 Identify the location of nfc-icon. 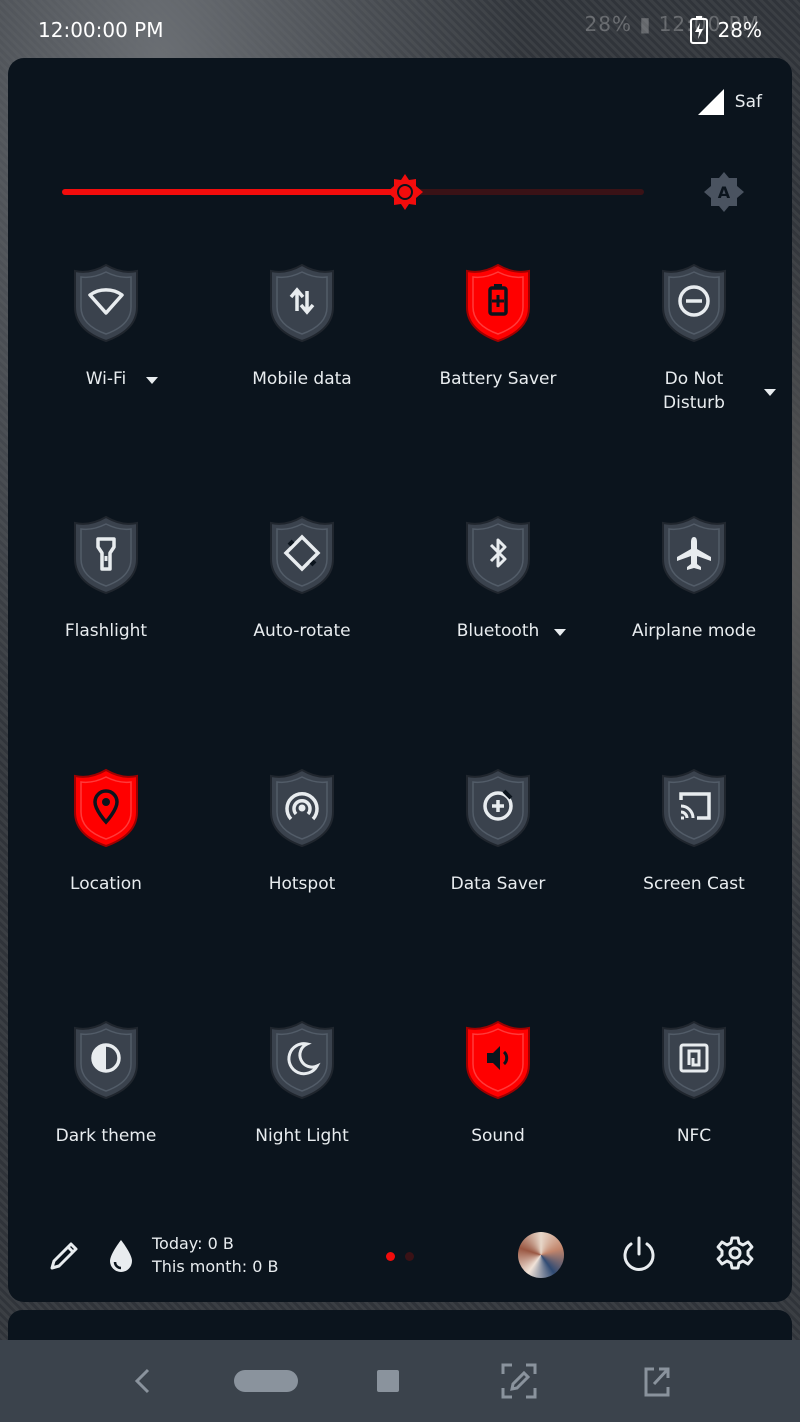
(694, 1060).